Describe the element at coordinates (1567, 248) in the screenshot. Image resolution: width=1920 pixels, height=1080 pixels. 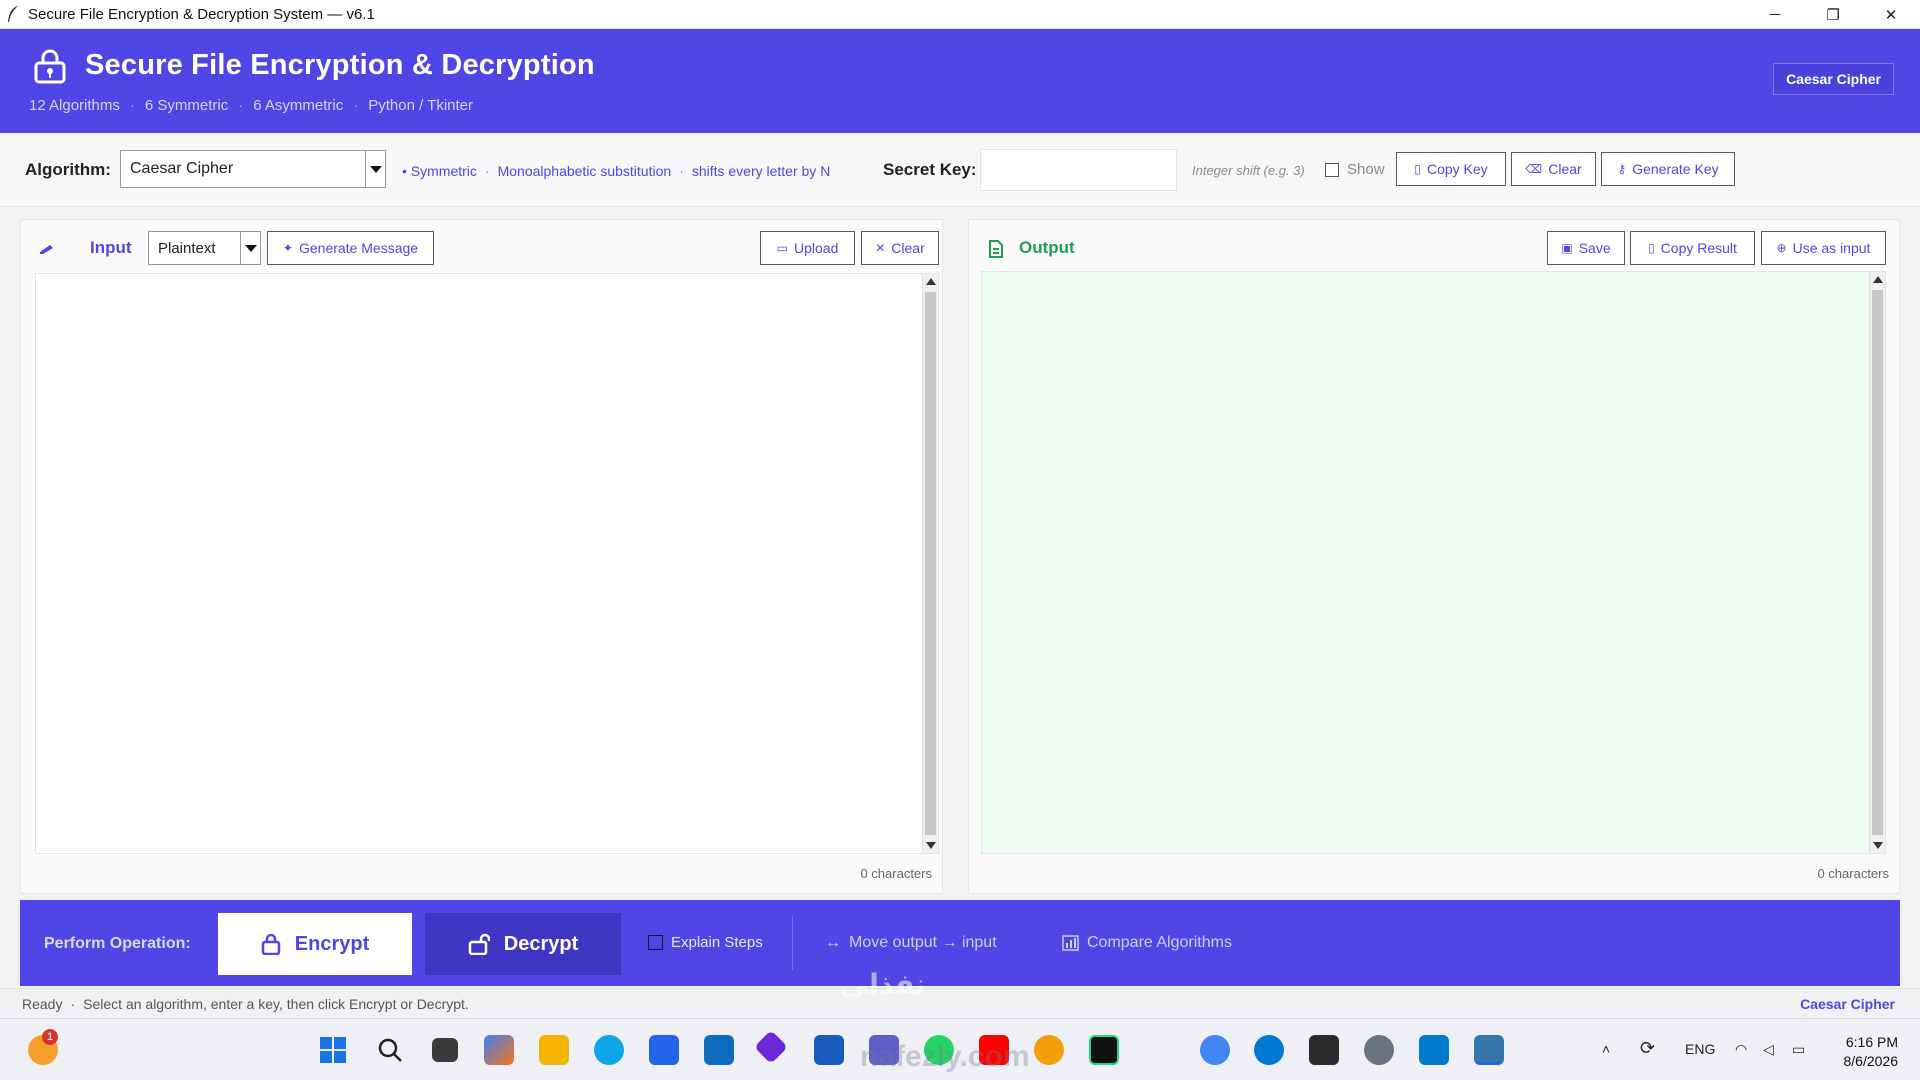
I see `save-icon: ▣` at that location.